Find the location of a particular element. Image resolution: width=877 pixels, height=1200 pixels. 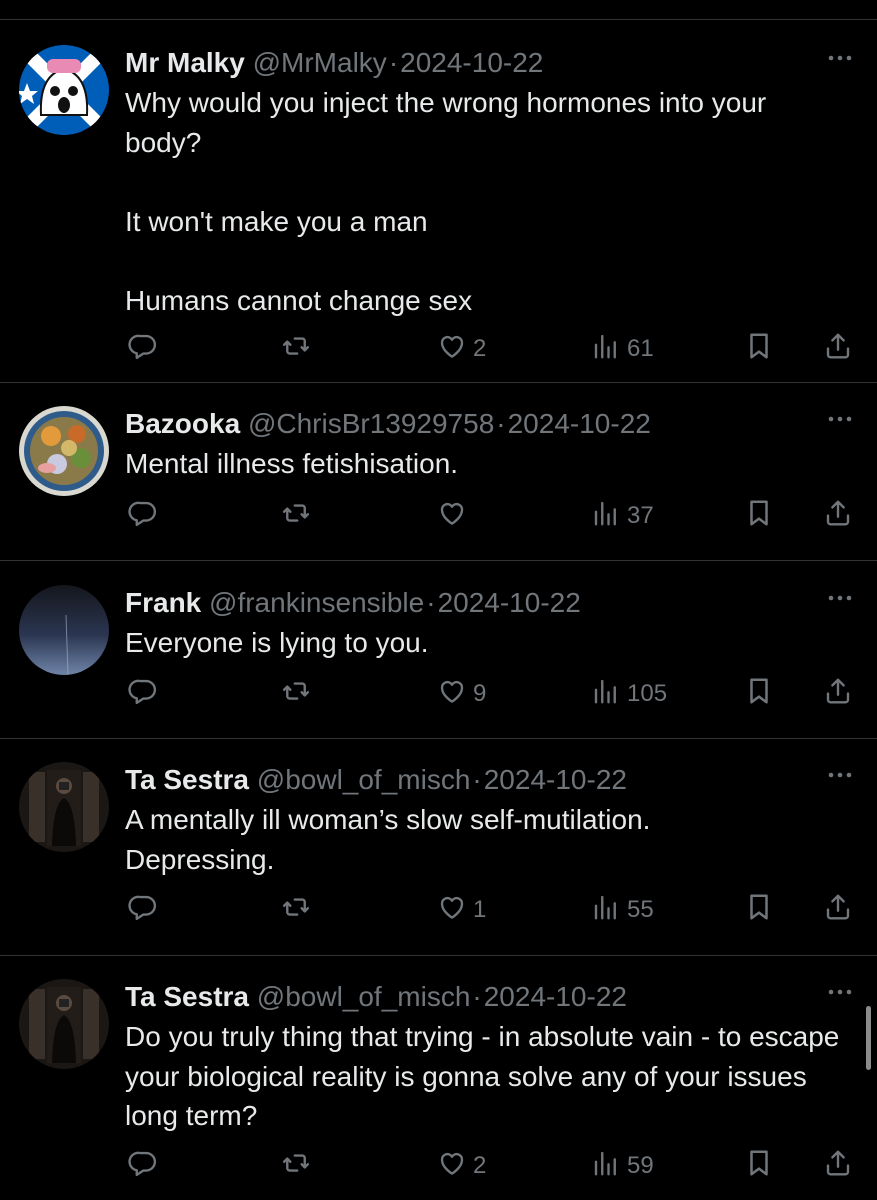

tweet-text: Mental illness fetishisation. is located at coordinates (292, 463).